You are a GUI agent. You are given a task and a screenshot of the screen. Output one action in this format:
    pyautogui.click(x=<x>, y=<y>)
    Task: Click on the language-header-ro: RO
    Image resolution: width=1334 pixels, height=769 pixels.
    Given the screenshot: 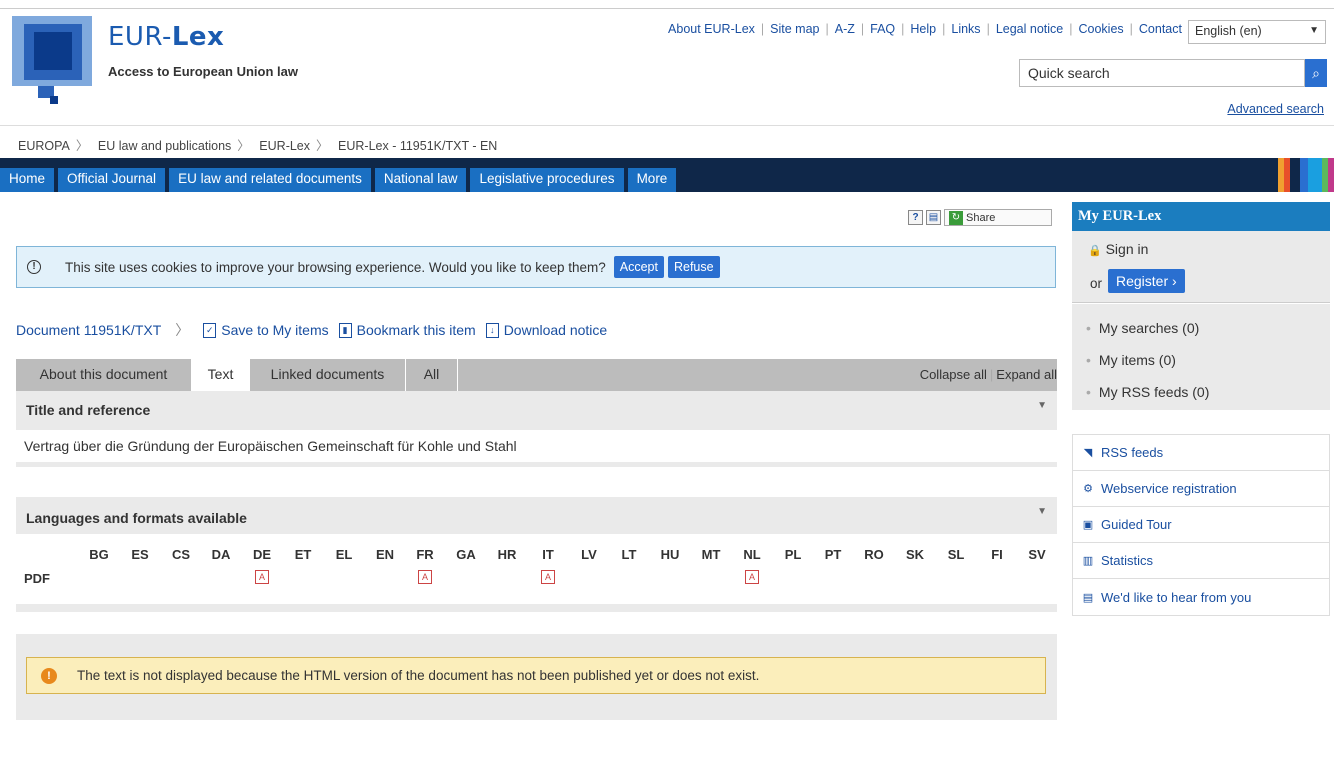 What is the action you would take?
    pyautogui.click(x=874, y=554)
    